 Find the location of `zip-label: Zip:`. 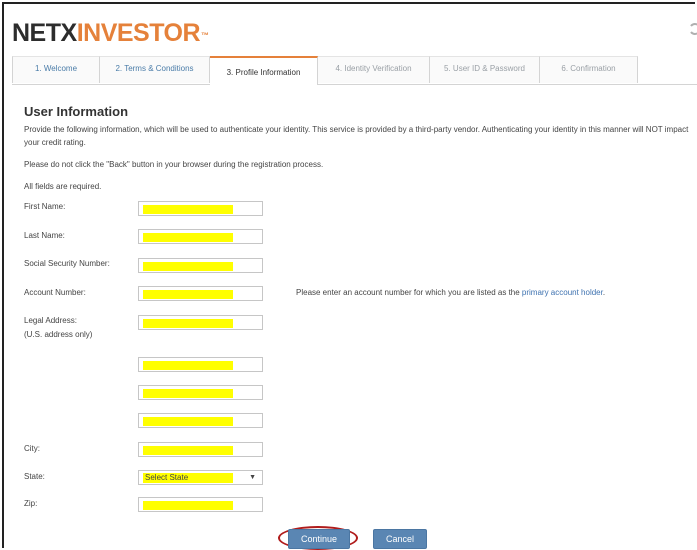

zip-label: Zip: is located at coordinates (31, 503).